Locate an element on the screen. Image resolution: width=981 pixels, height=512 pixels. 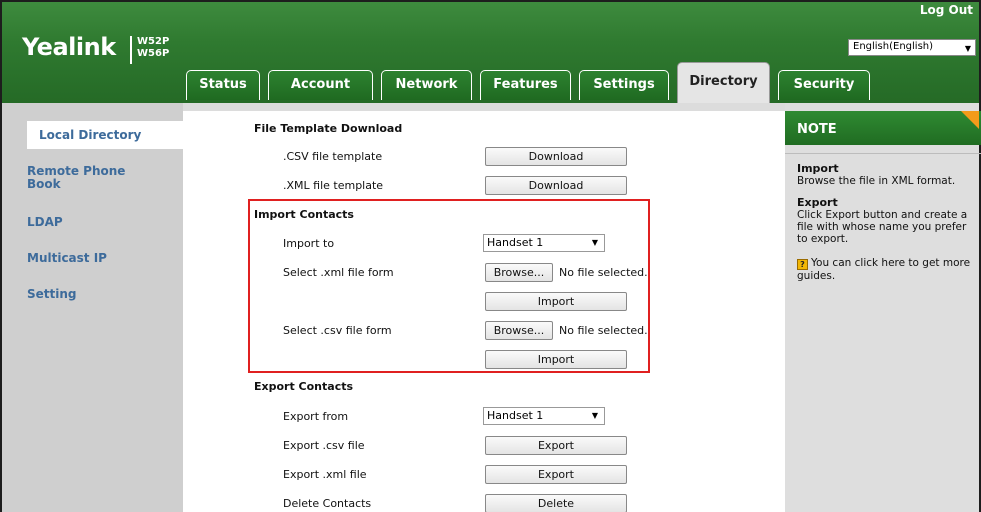
xml-no-file-text: No file selected. is located at coordinates (603, 272).